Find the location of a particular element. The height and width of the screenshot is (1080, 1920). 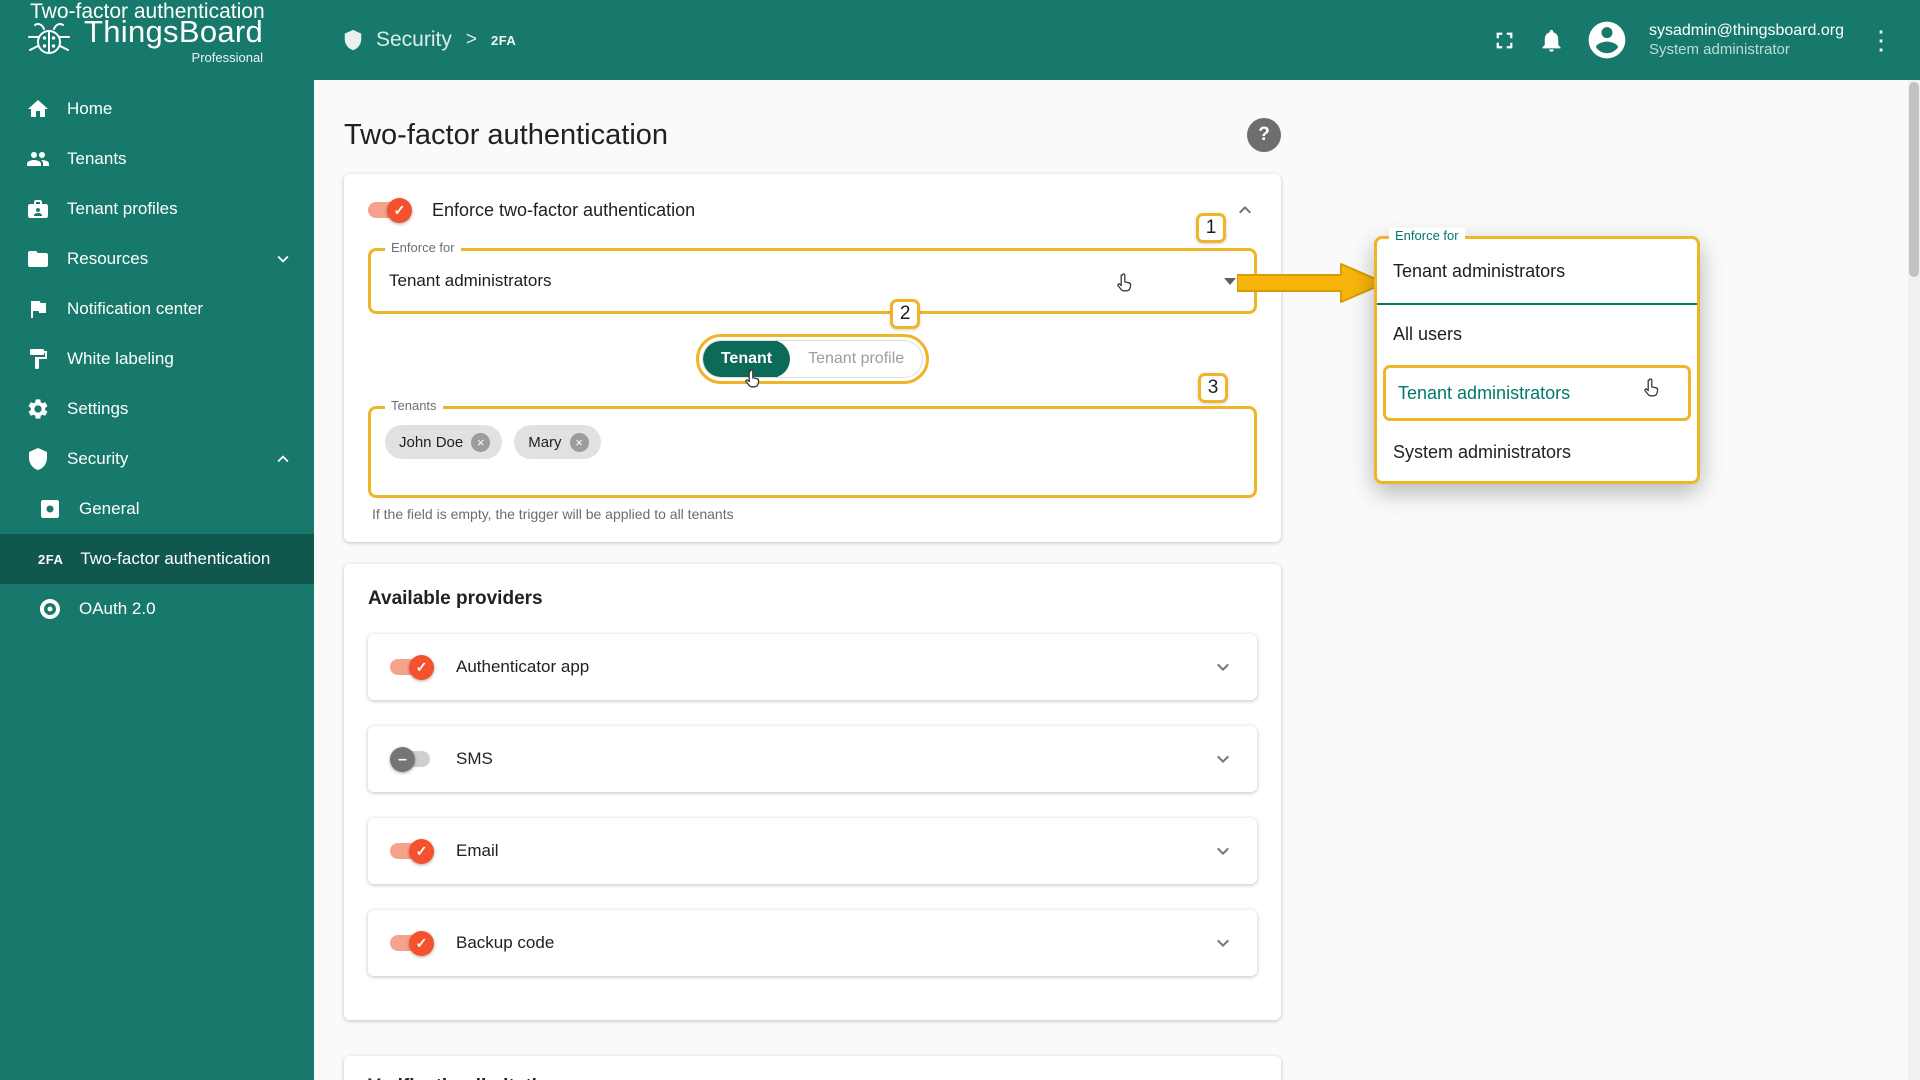

sidebar-item-label: Notification center is located at coordinates (135, 308).